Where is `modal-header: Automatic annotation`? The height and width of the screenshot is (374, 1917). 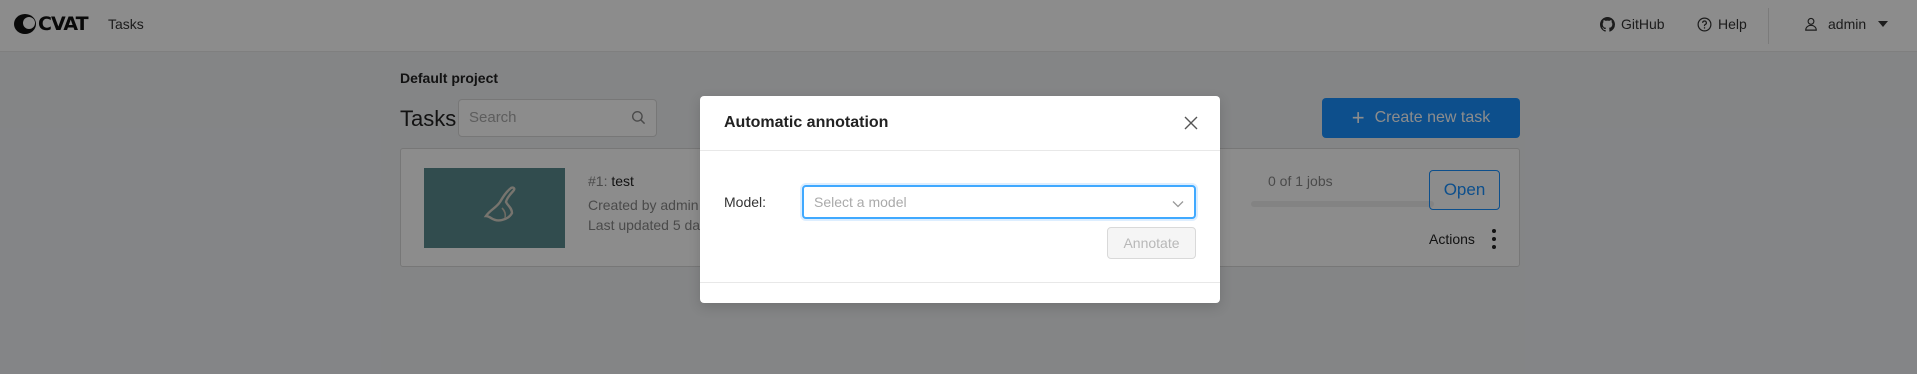 modal-header: Automatic annotation is located at coordinates (960, 123).